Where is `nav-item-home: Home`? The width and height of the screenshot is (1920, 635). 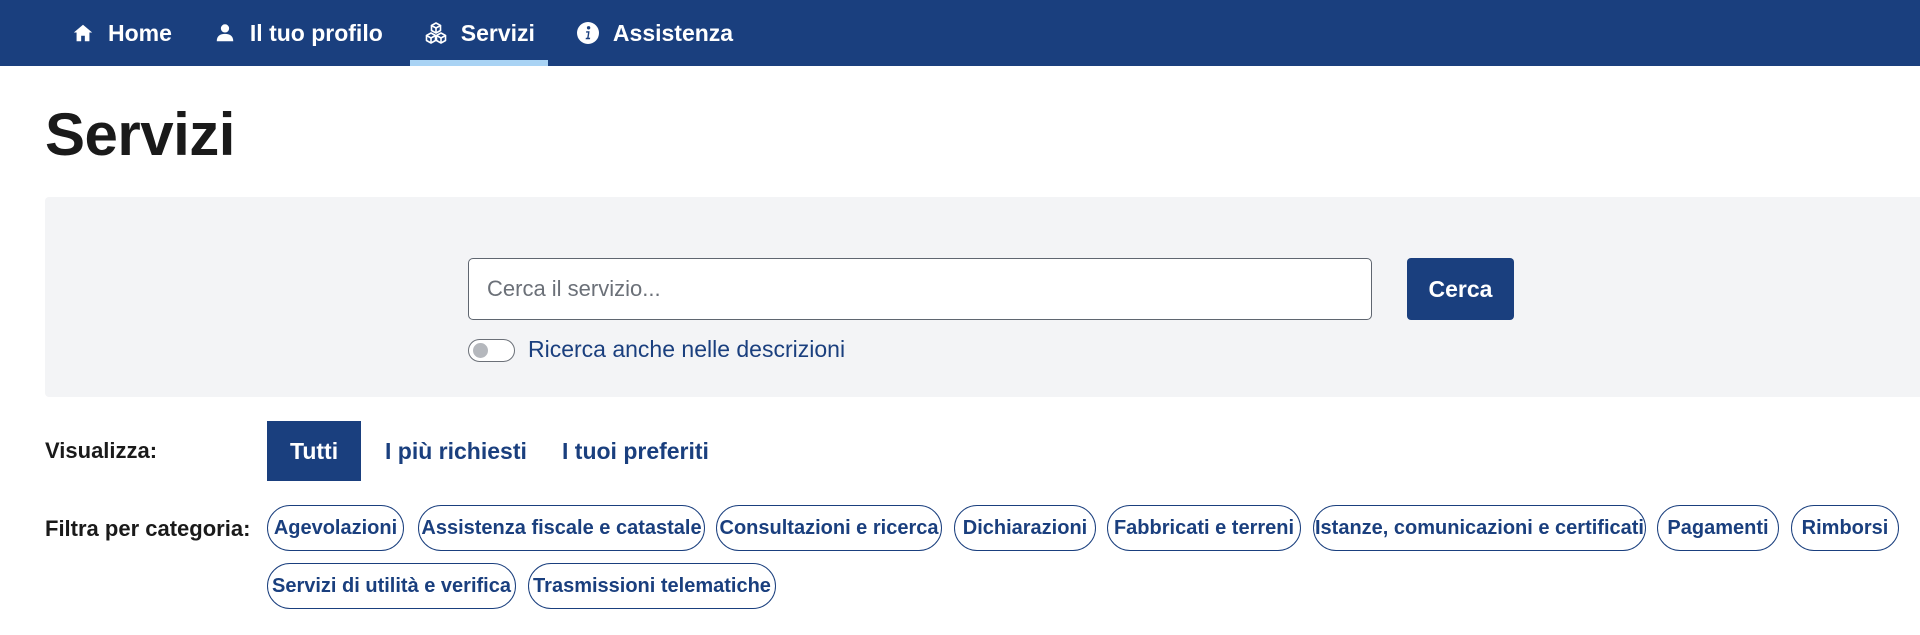 nav-item-home: Home is located at coordinates (121, 33).